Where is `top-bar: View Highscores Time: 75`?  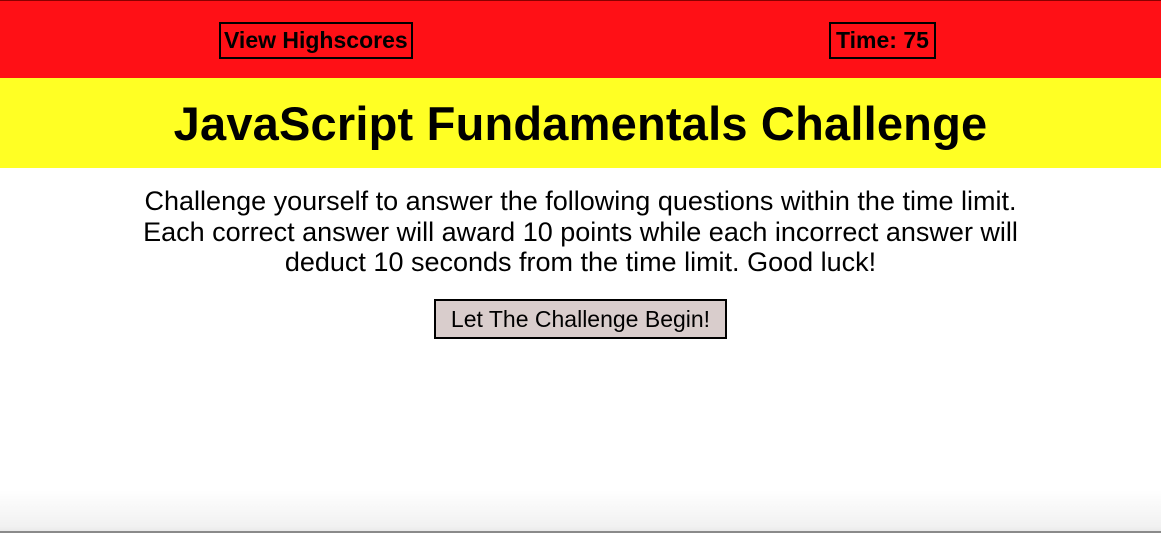
top-bar: View Highscores Time: 75 is located at coordinates (580, 39).